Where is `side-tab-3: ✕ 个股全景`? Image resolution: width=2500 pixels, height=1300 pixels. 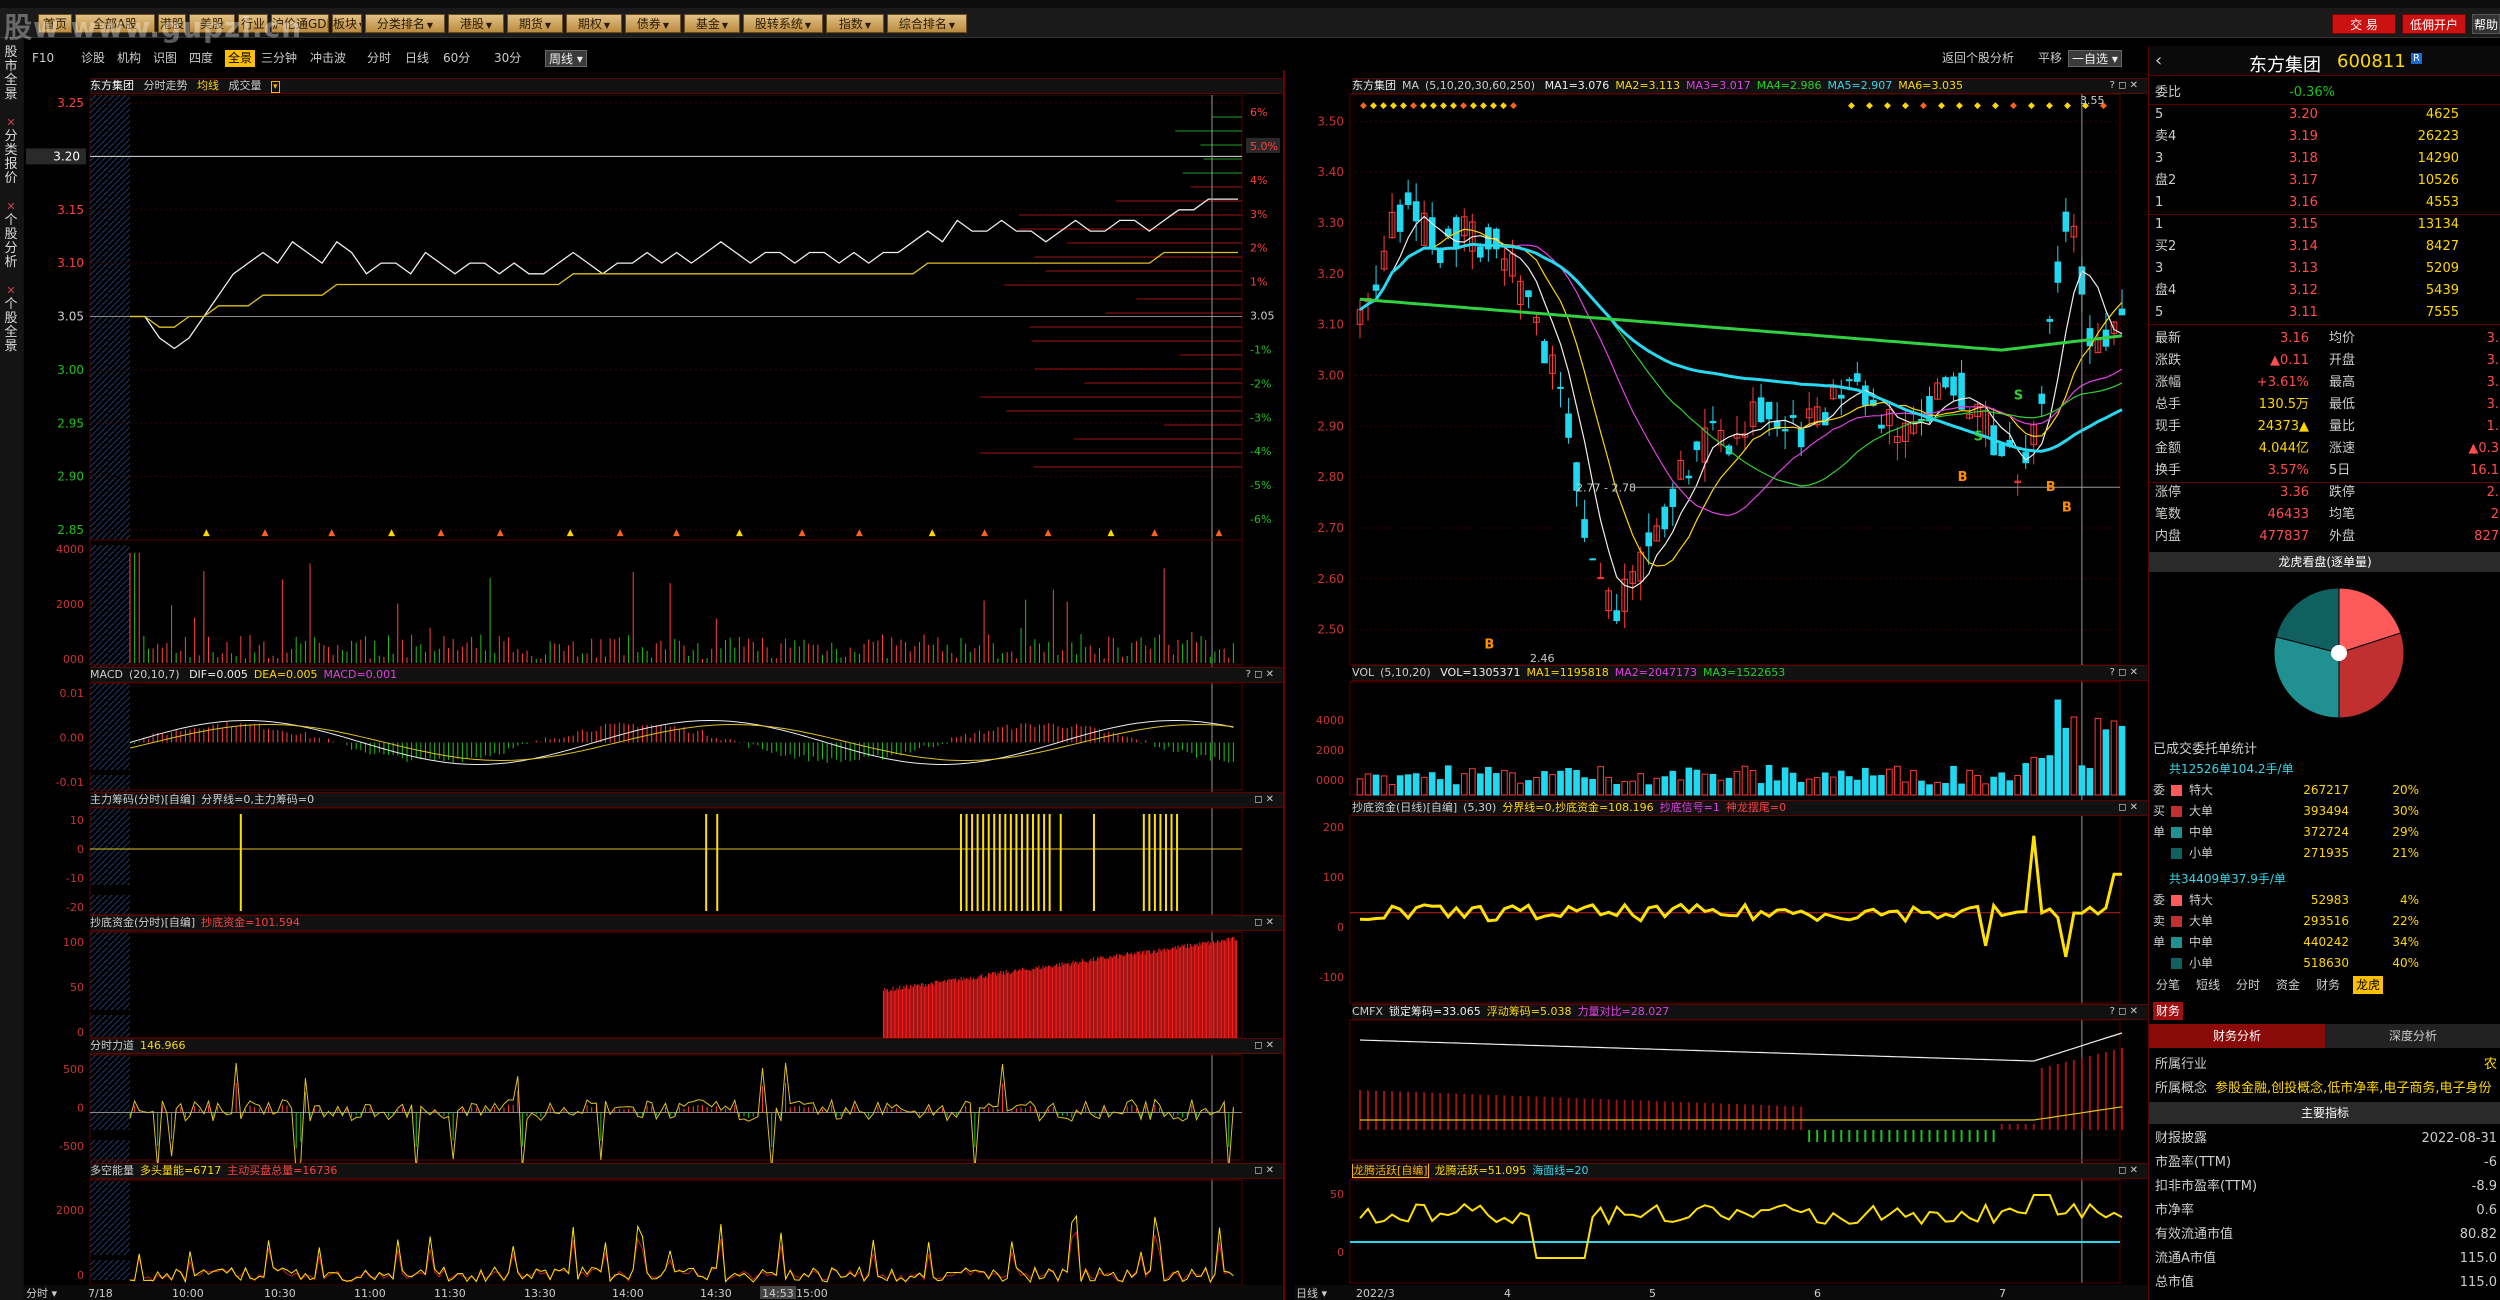
side-tab-3: ✕ 个股全景 is located at coordinates (11, 319).